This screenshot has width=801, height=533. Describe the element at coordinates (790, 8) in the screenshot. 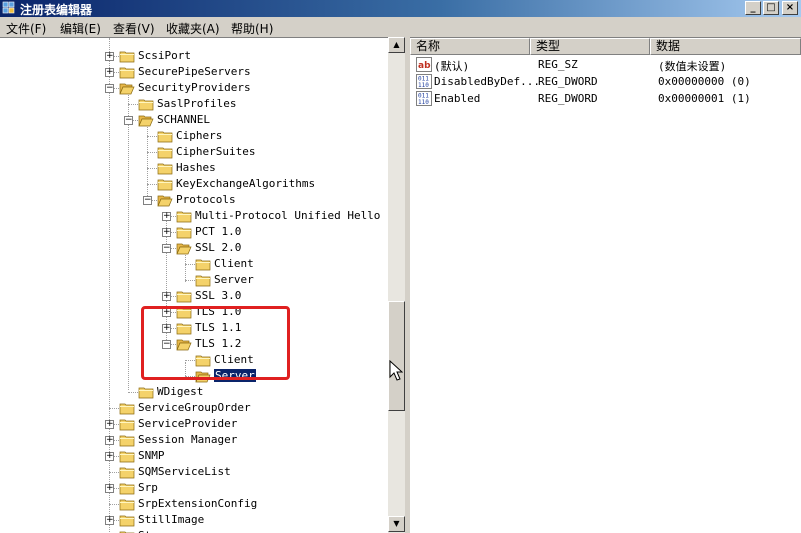

I see `close-button: ×` at that location.